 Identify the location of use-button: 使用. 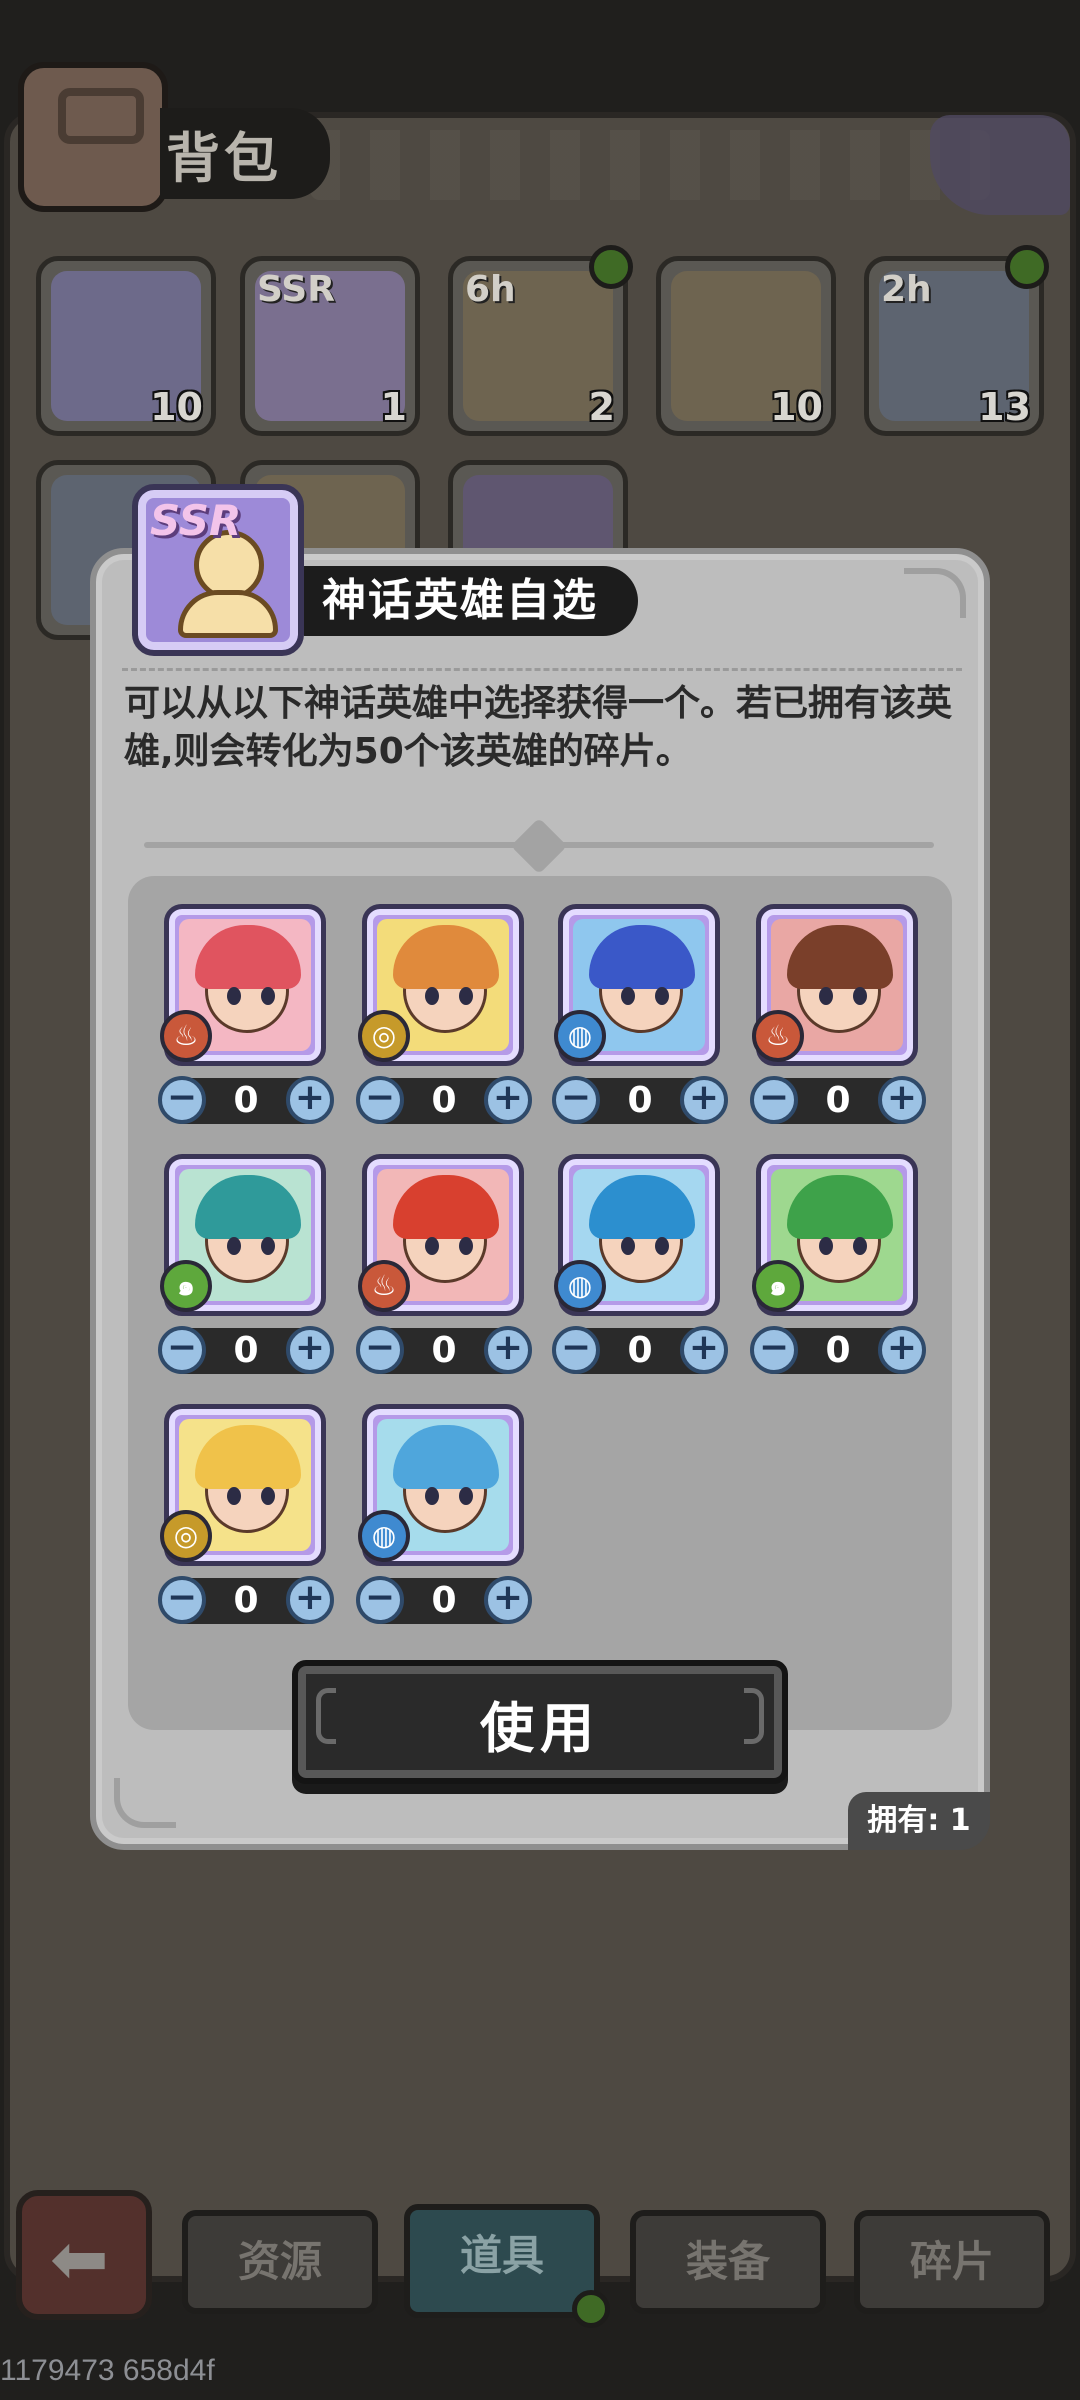
(540, 1722).